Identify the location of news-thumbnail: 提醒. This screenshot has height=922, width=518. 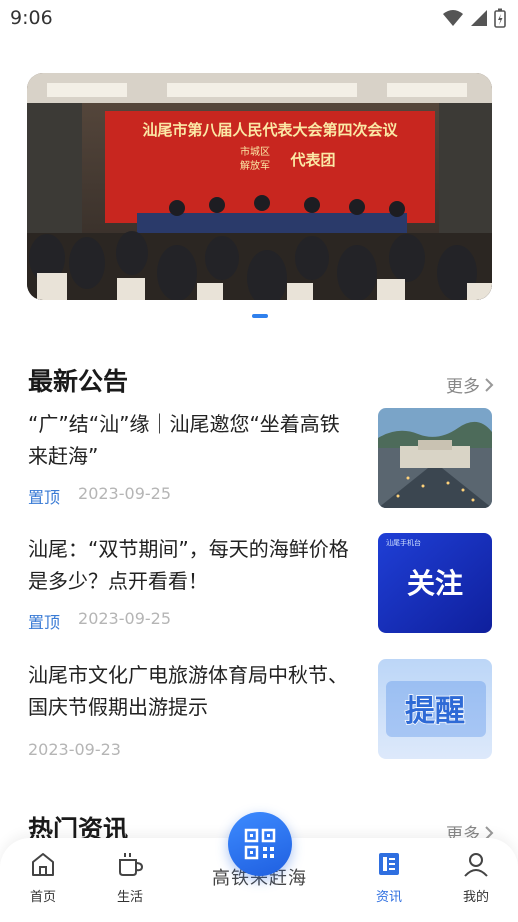
(435, 709).